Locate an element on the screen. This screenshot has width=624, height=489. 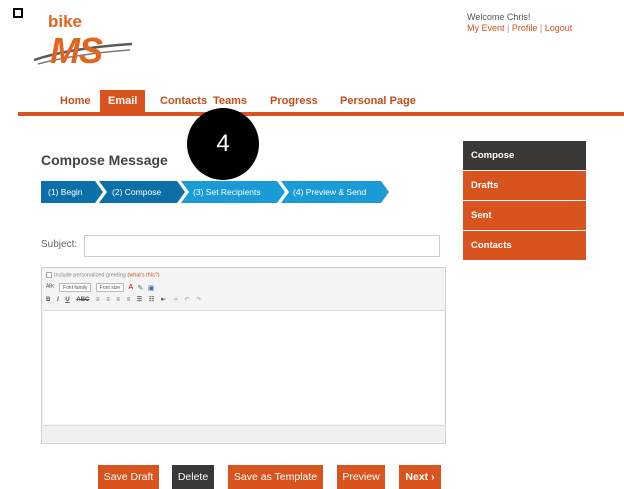
account-links: My Event | Profile | Logout is located at coordinates (519, 28).